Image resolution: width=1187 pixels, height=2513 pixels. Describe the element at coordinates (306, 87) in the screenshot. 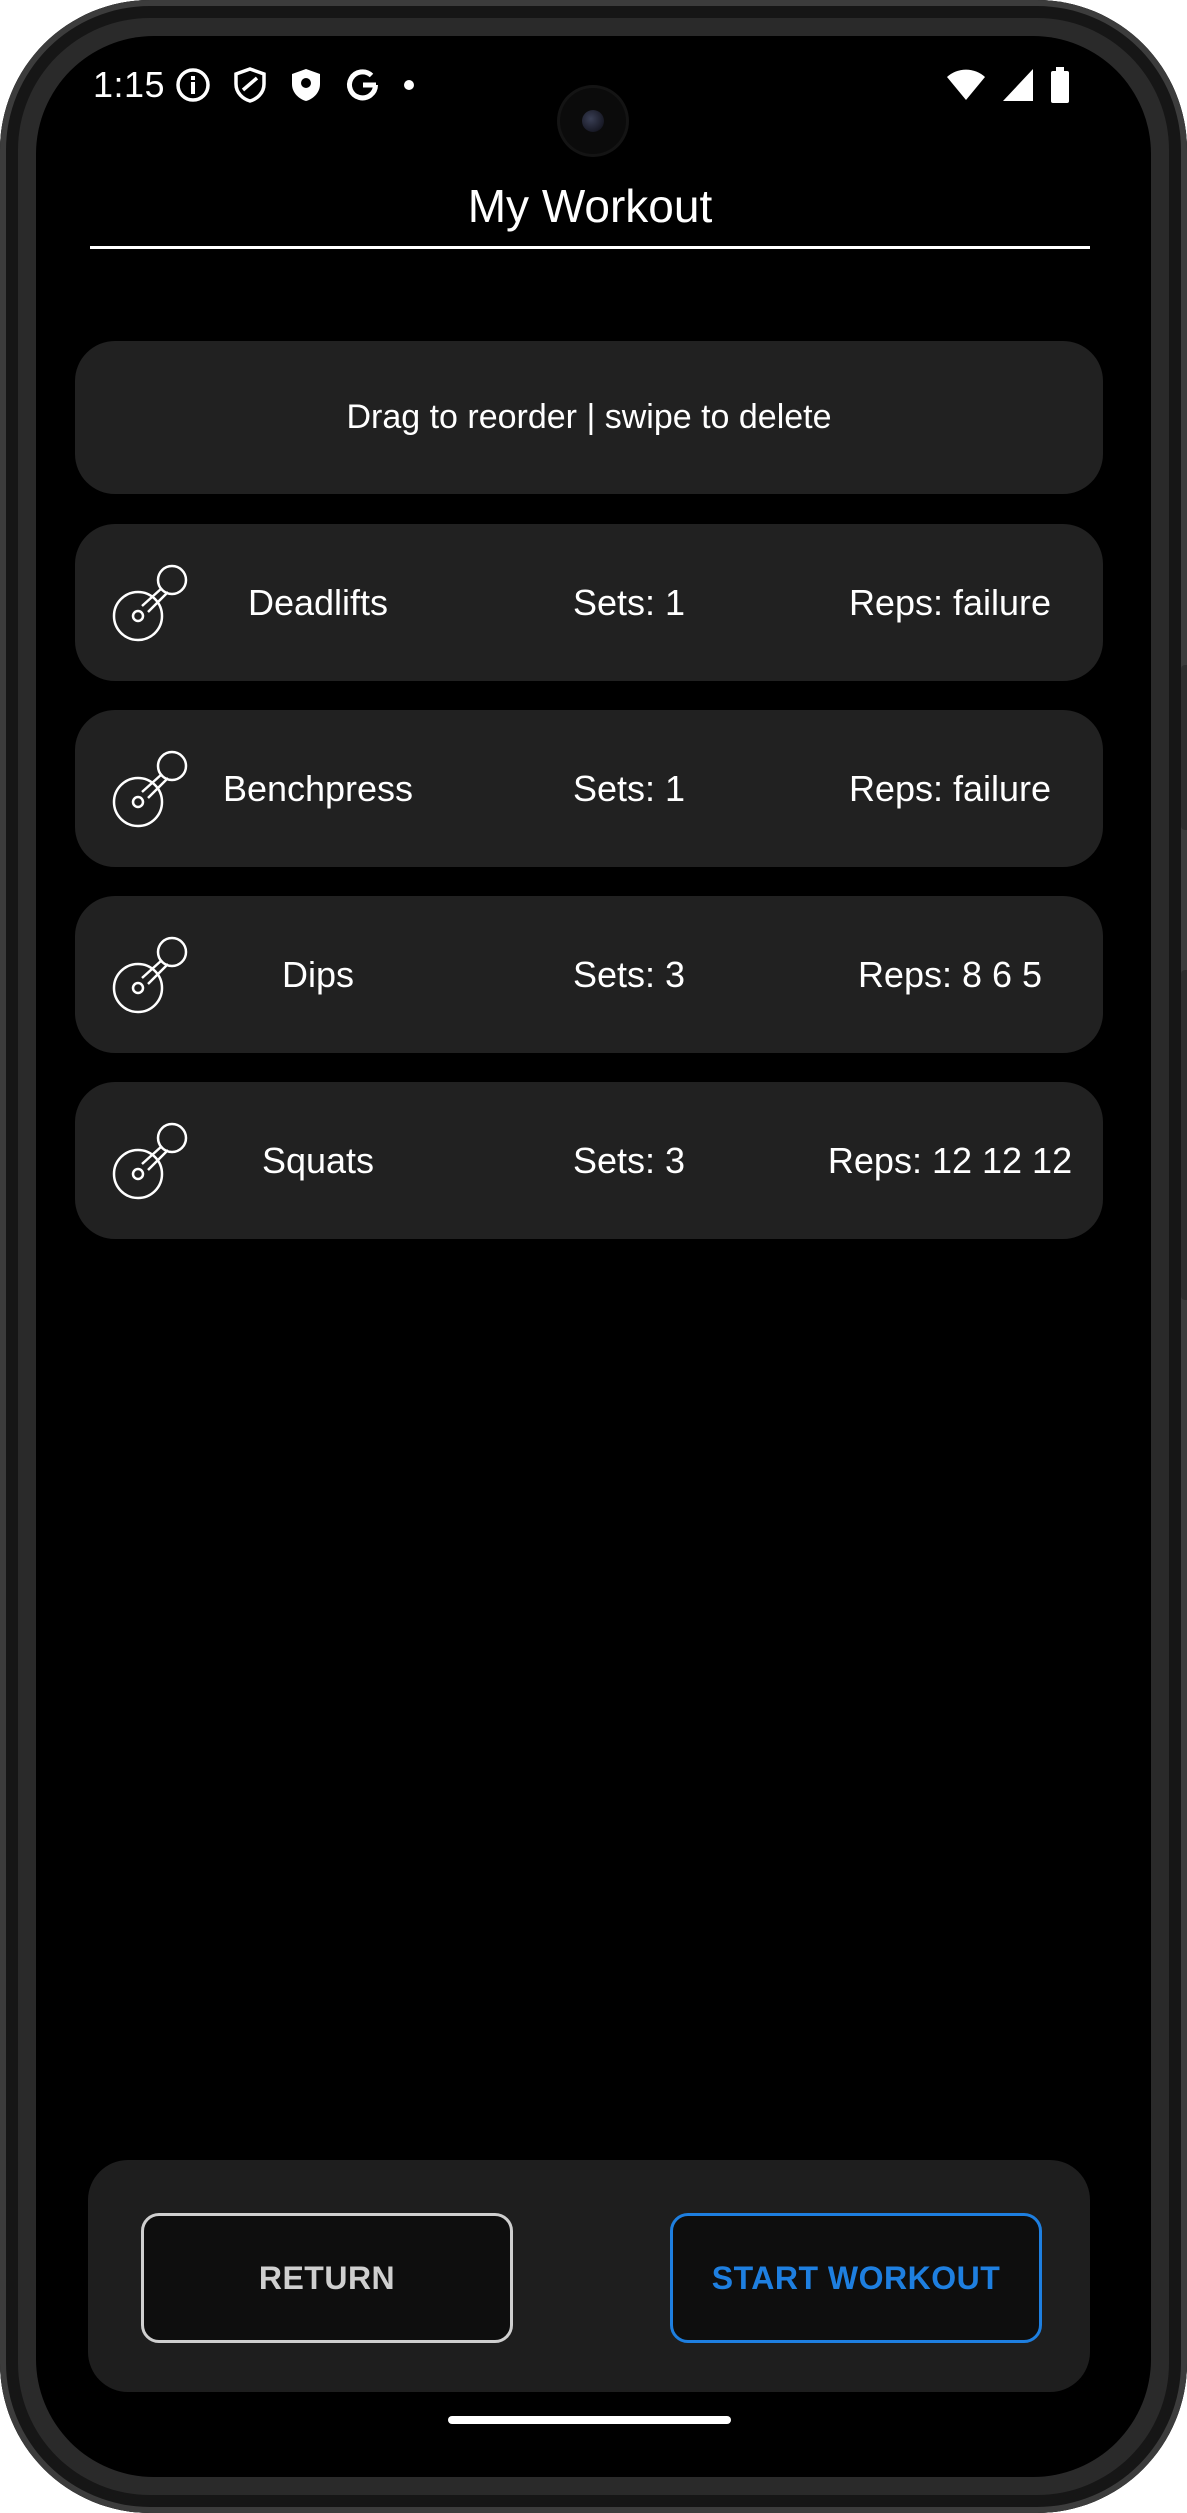

I see `shield-filled-icon` at that location.